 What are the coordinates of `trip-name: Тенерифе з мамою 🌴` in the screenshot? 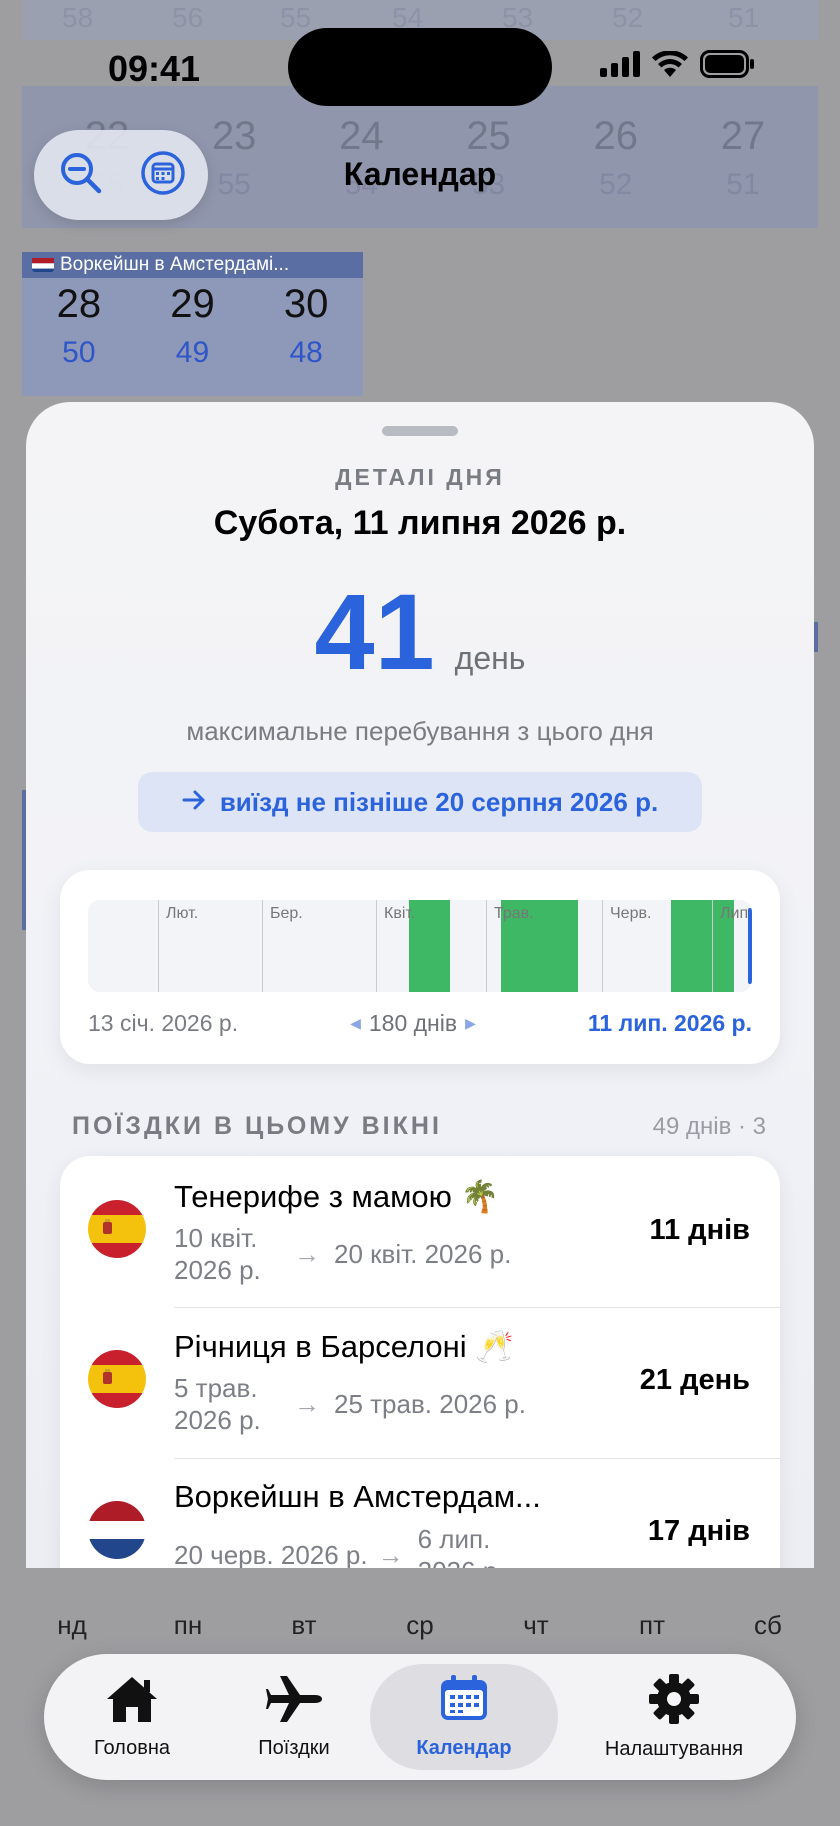 It's located at (337, 1196).